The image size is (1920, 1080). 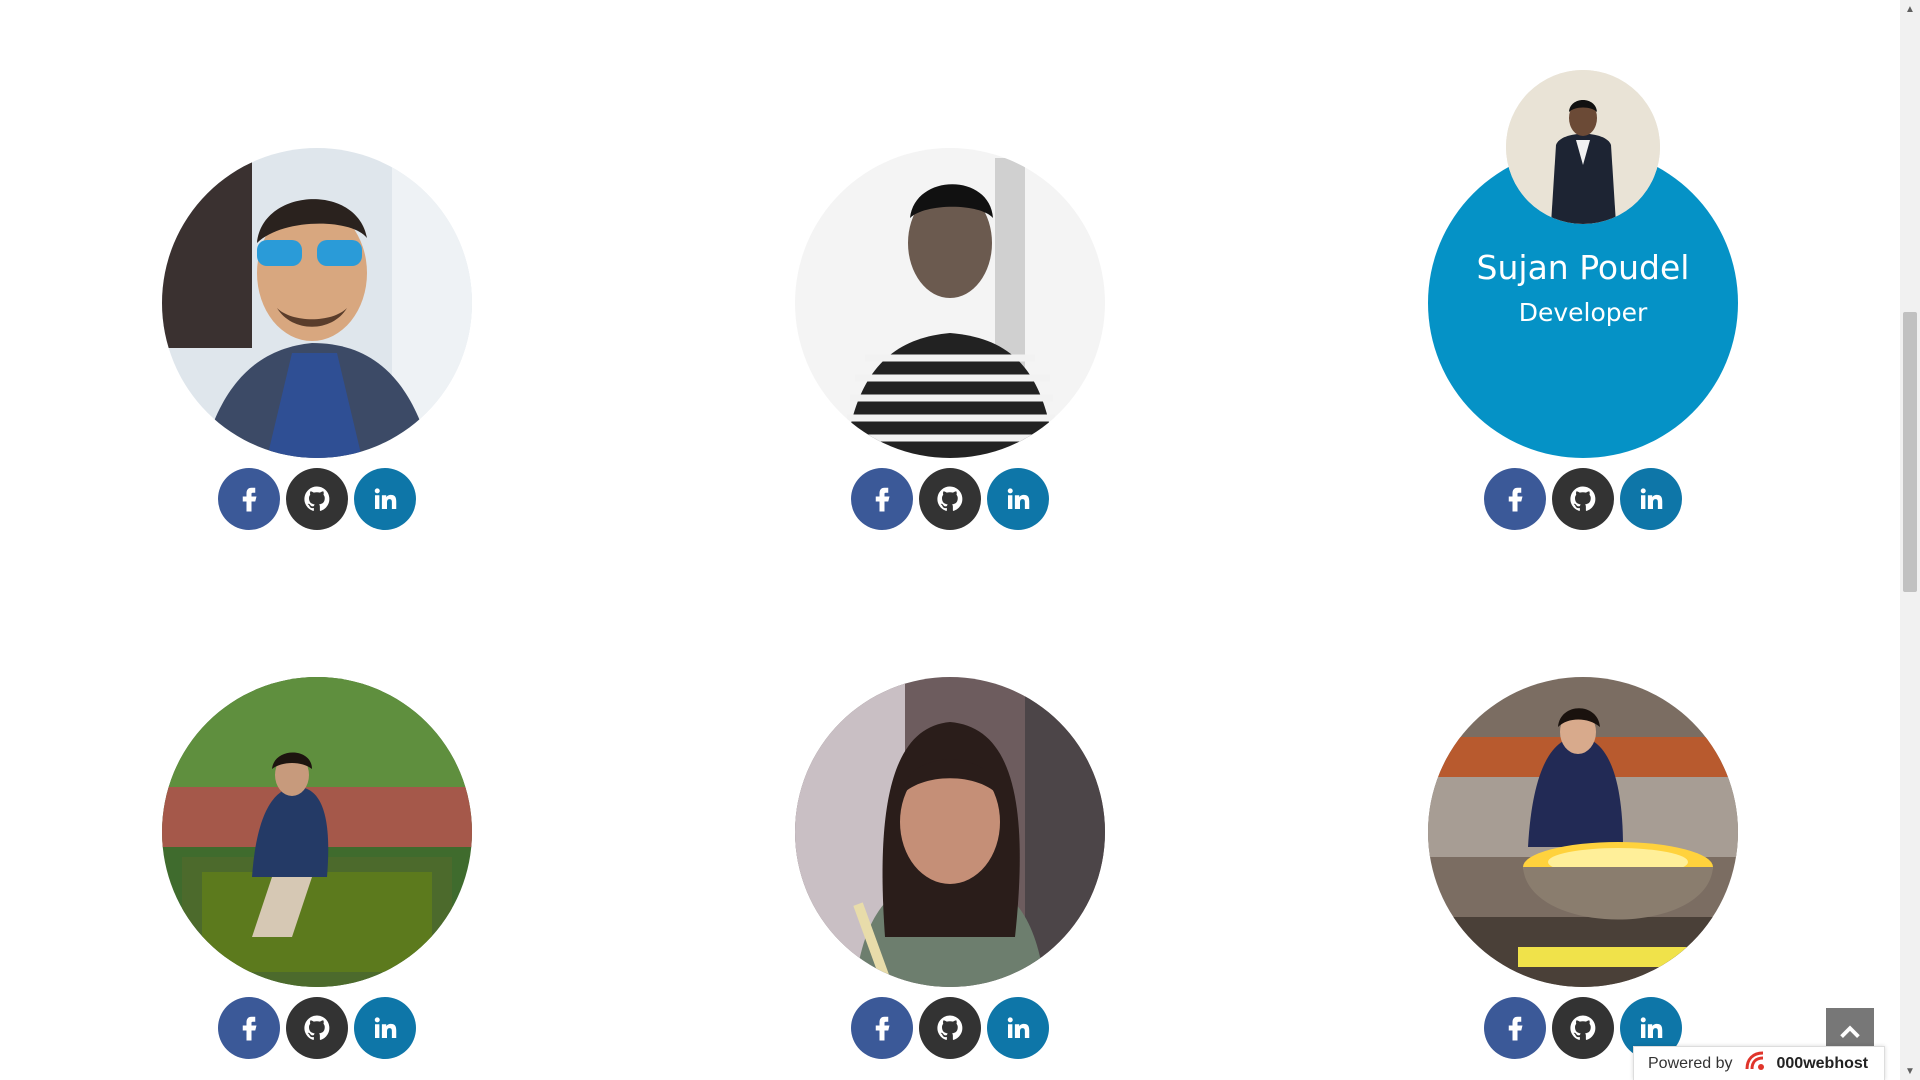 What do you see at coordinates (1583, 312) in the screenshot?
I see `member-role: Developer` at bounding box center [1583, 312].